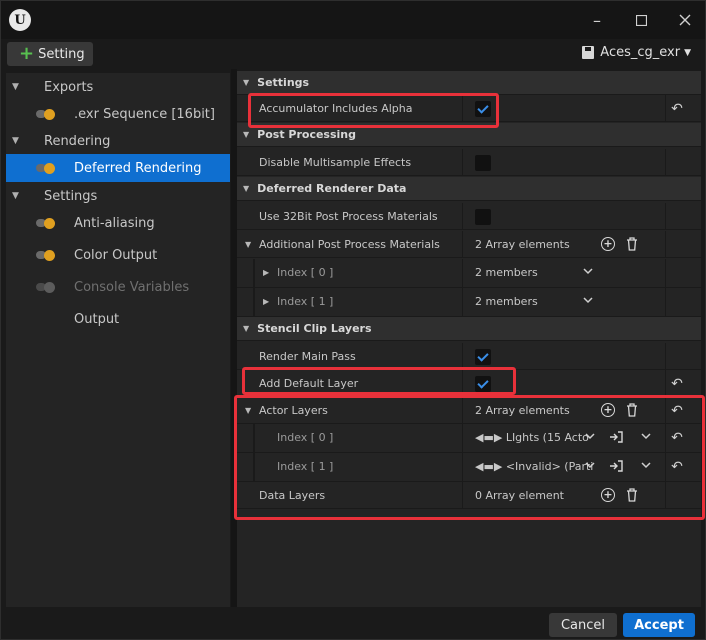 This screenshot has height=640, width=706. I want to click on tree-category-rendering: ▼ Rendering, so click(118, 141).